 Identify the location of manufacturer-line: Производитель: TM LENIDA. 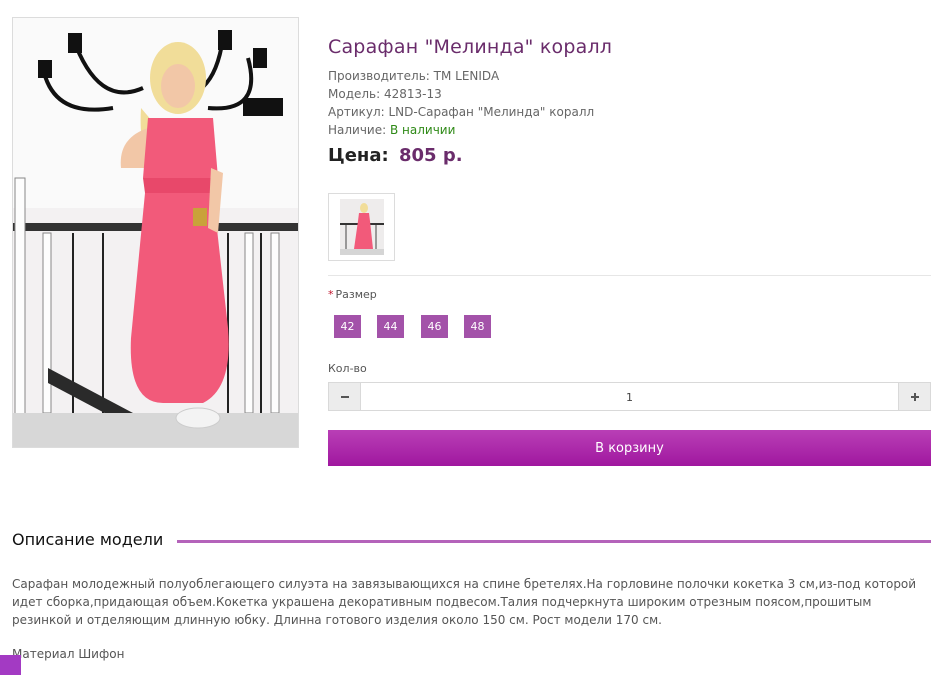
(414, 76).